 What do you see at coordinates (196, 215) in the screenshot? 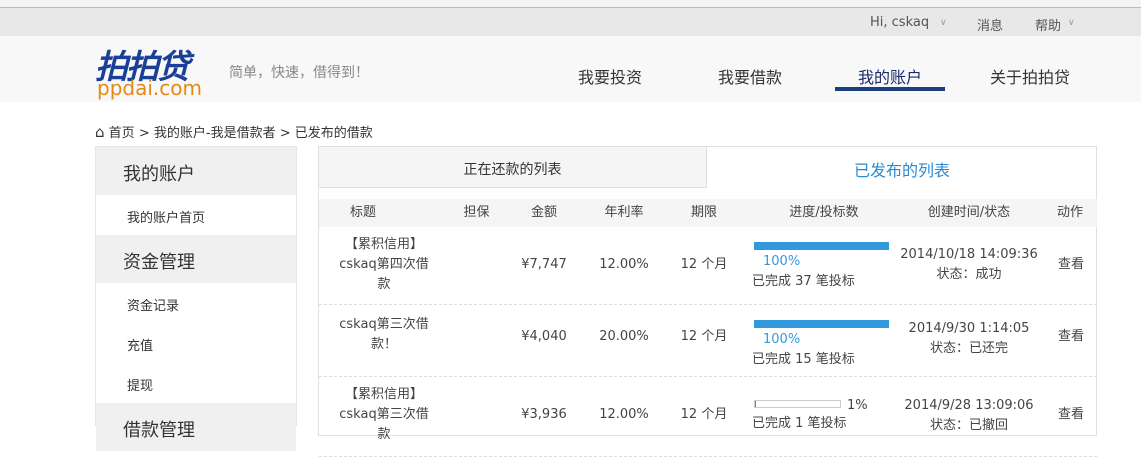
I see `sidebar-item-account-home: 我的账户首页` at bounding box center [196, 215].